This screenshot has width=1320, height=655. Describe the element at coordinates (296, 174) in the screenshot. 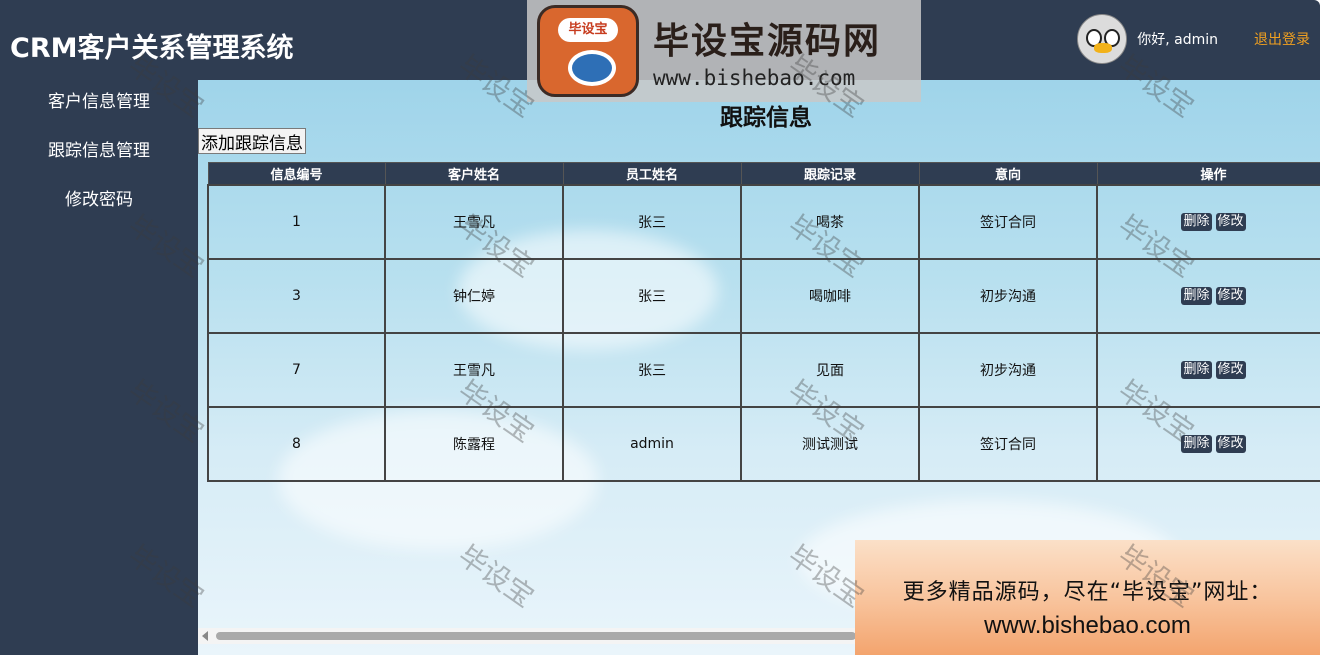

I see `column-header: 信息编号` at that location.